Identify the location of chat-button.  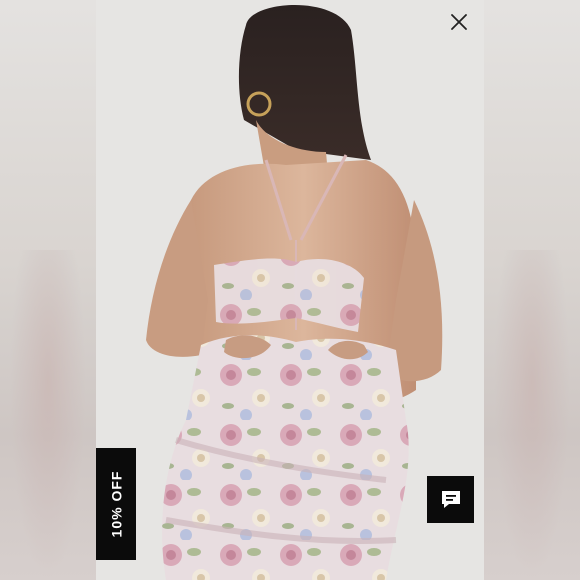
(450, 499).